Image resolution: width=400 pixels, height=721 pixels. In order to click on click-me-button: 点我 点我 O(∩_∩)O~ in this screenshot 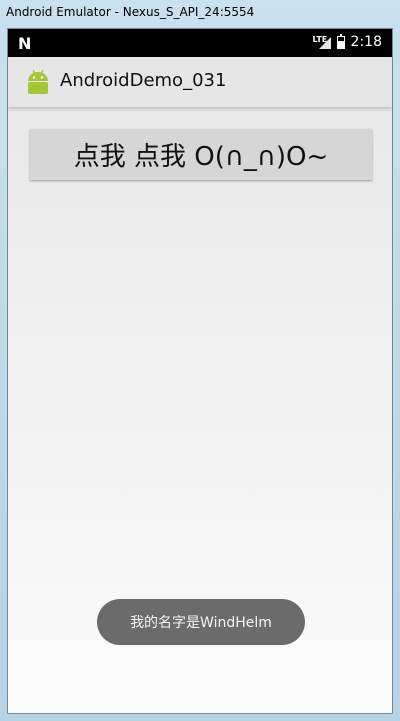, I will do `click(201, 154)`.